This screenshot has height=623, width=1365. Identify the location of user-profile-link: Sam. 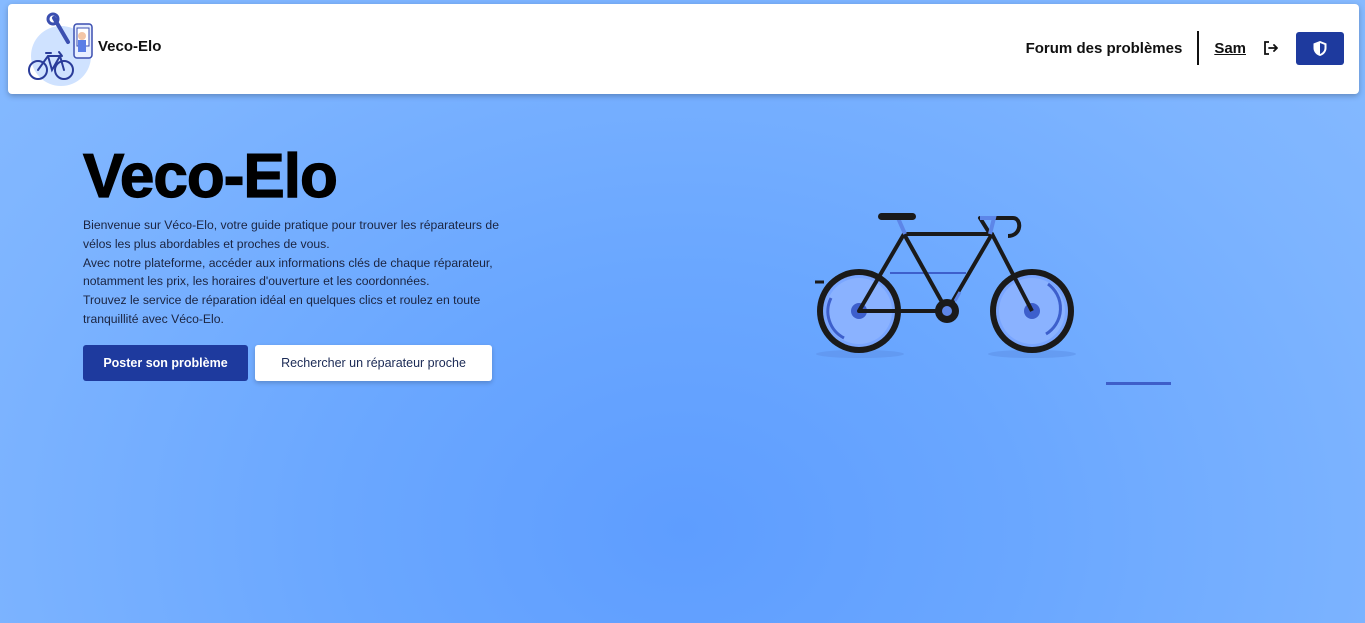
(1230, 48).